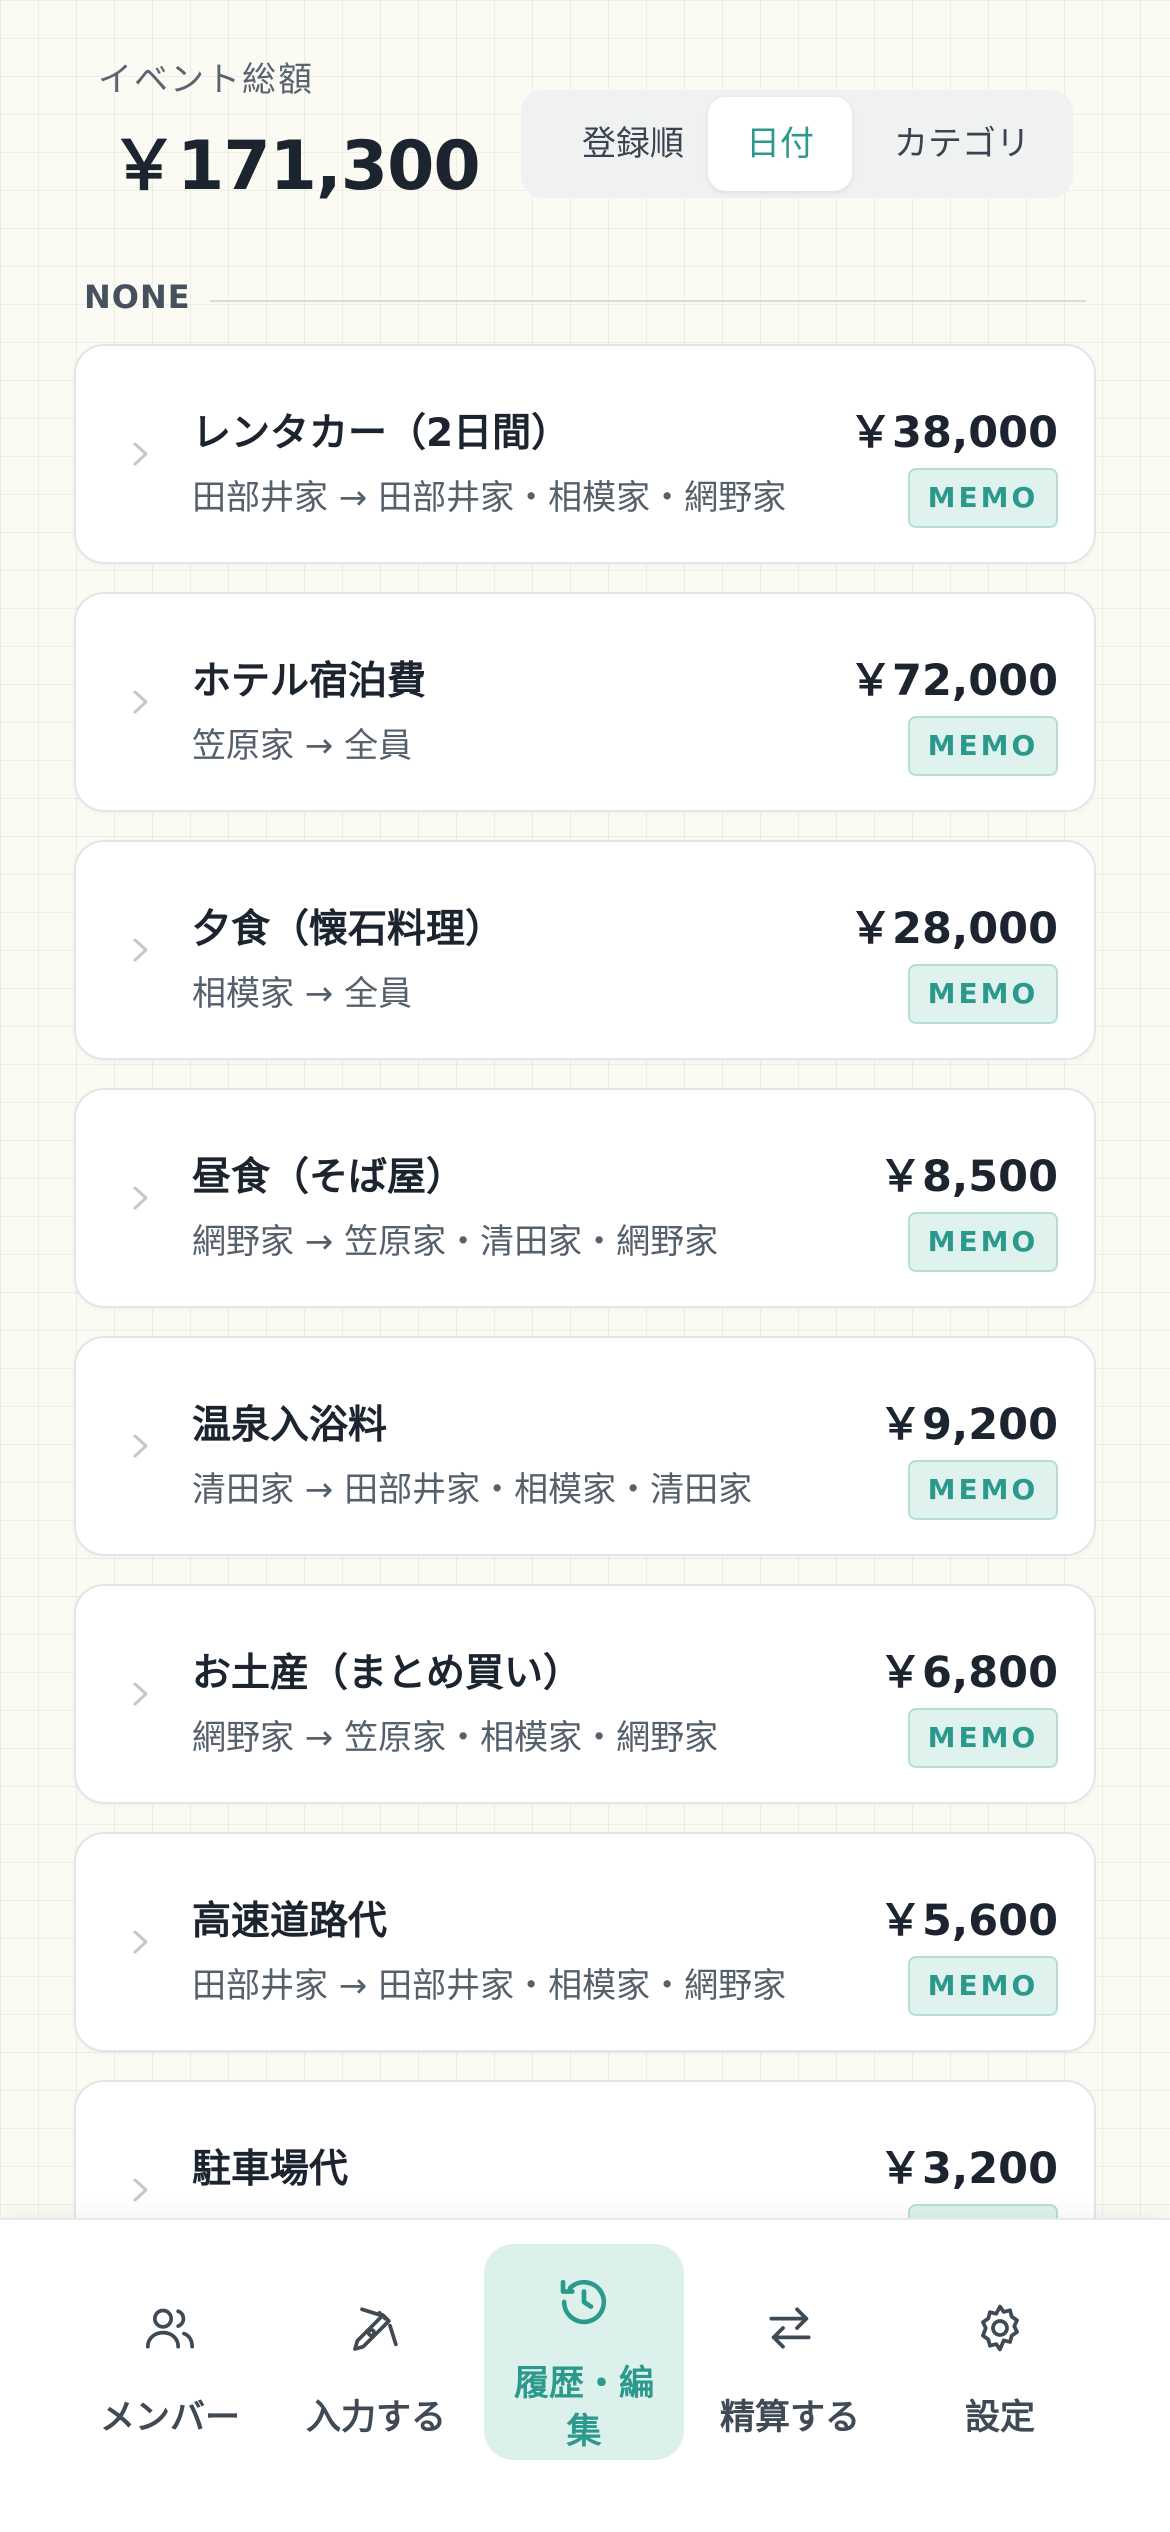 The image size is (1170, 2532). What do you see at coordinates (387, 1673) in the screenshot?
I see `expense-title: お土産（まとめ買い）` at bounding box center [387, 1673].